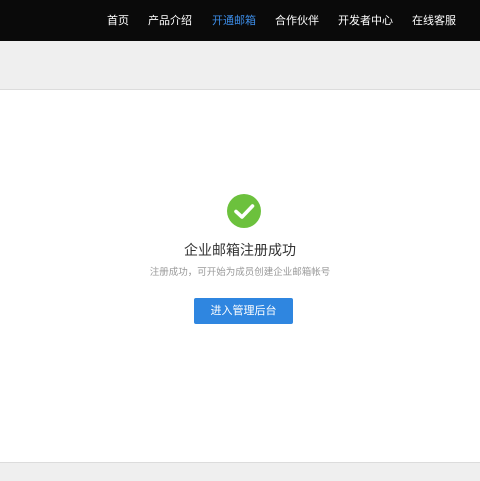 This screenshot has height=481, width=480. I want to click on nav-item-online-support: 在线客服, so click(434, 20).